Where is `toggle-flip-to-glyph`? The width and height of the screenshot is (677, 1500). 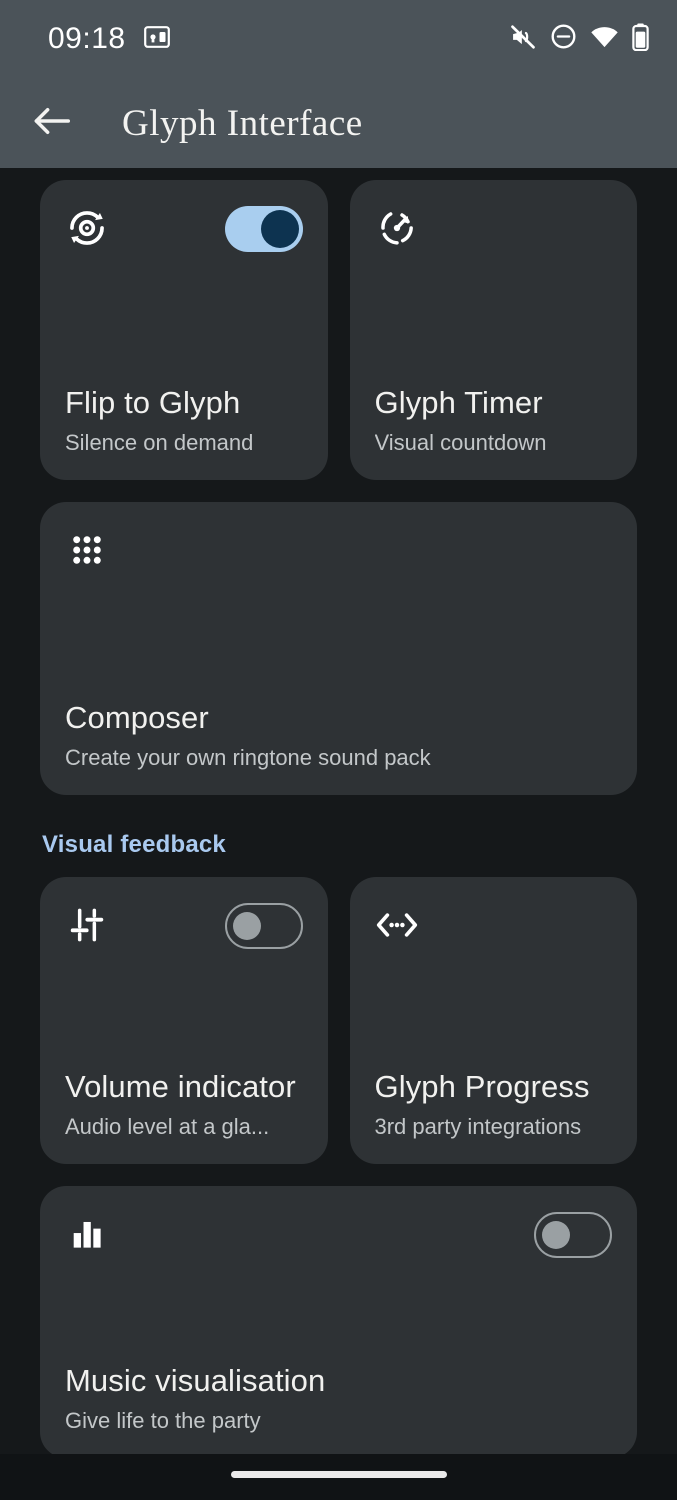 toggle-flip-to-glyph is located at coordinates (263, 229).